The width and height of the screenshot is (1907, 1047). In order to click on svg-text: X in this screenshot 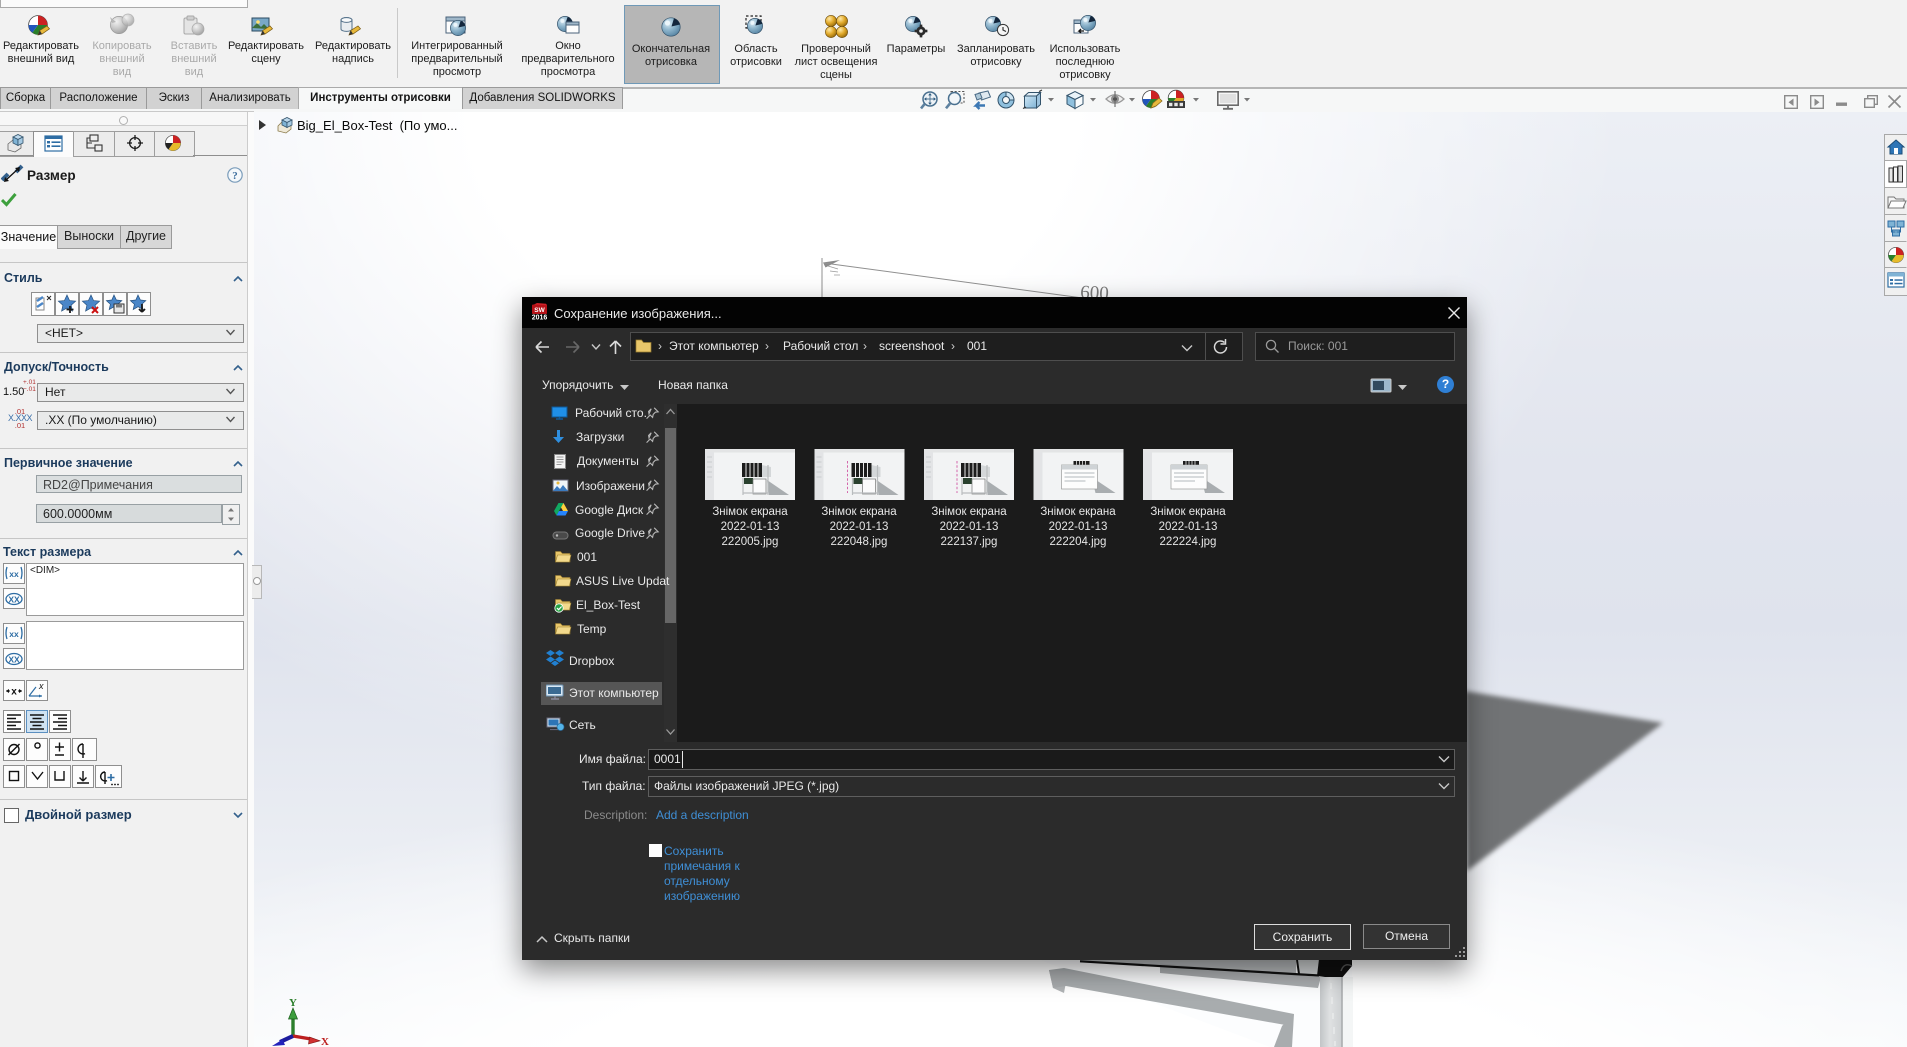, I will do `click(325, 1041)`.